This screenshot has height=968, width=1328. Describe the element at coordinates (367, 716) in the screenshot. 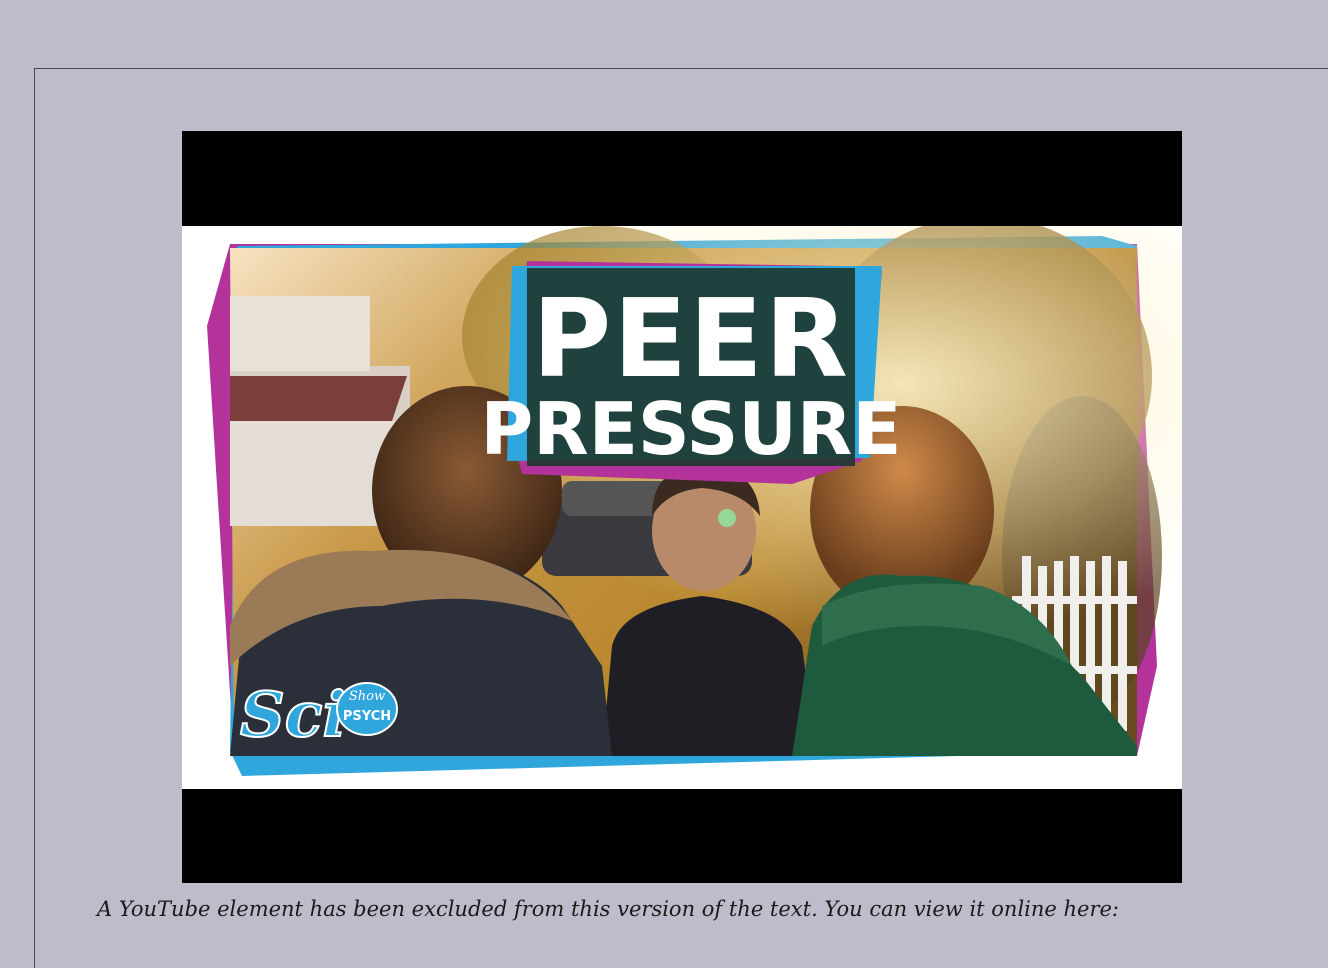

I see `logo-sub-bottom: PSYCH` at that location.